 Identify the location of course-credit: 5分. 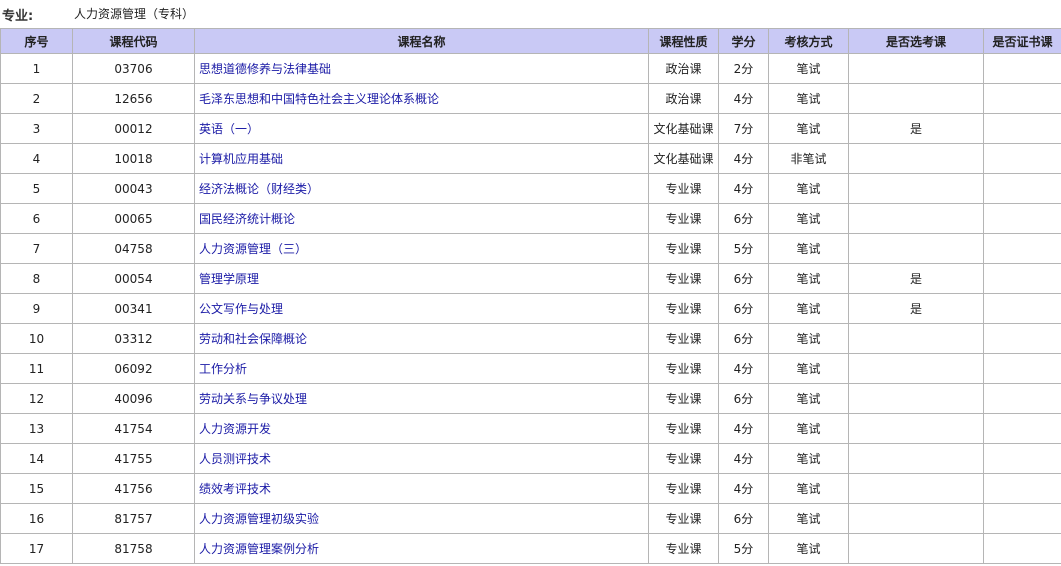
(743, 548).